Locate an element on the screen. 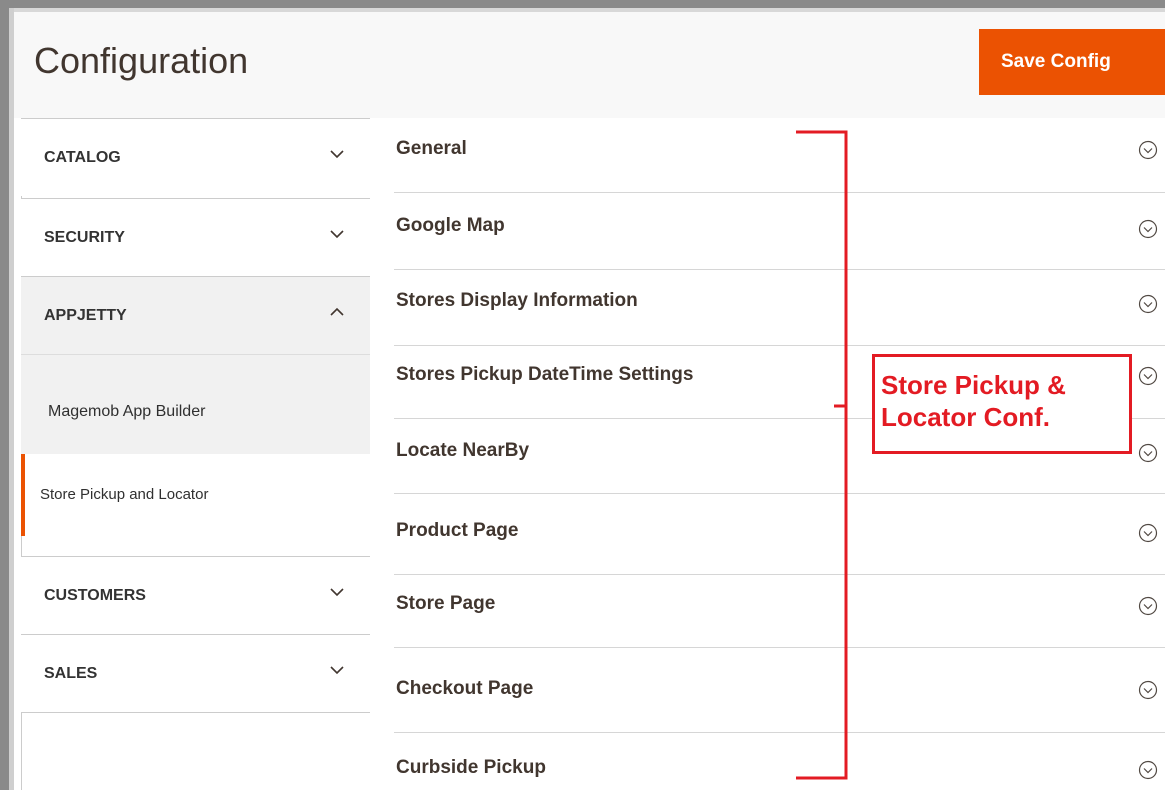  annotation-callout: Store Pickup & Locator Conf. is located at coordinates (1002, 404).